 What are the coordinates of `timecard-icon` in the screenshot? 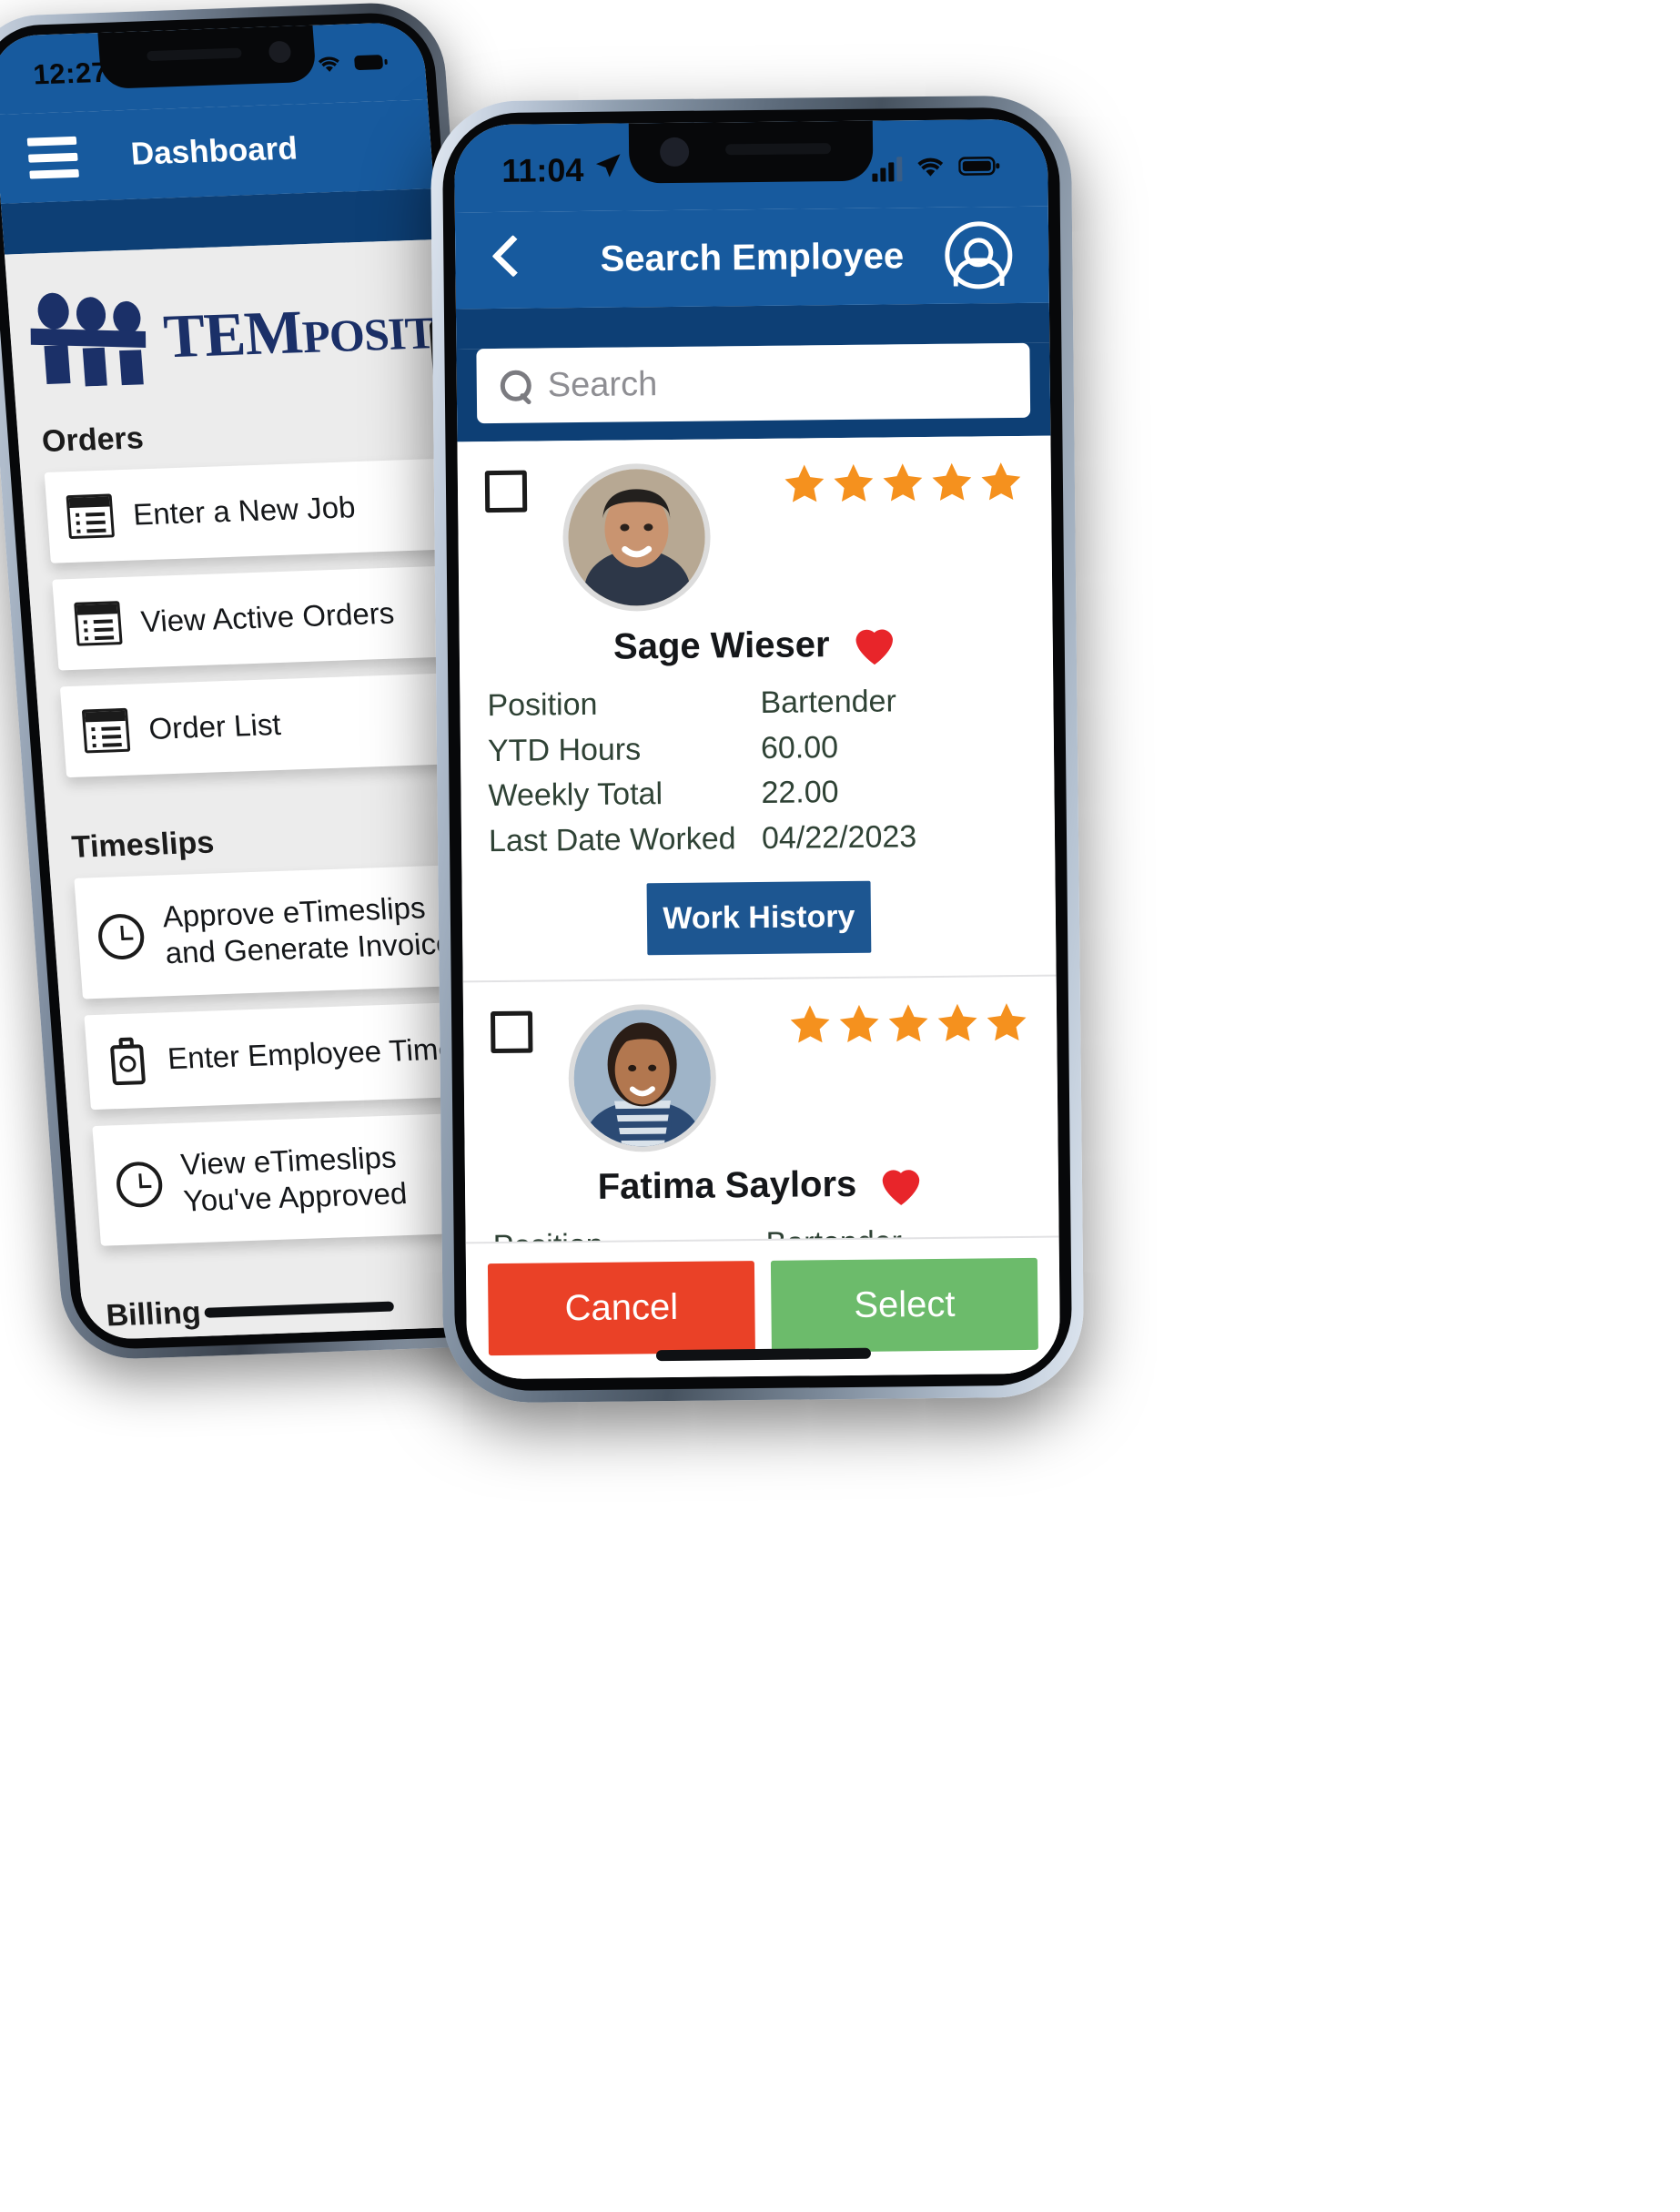 It's located at (128, 1061).